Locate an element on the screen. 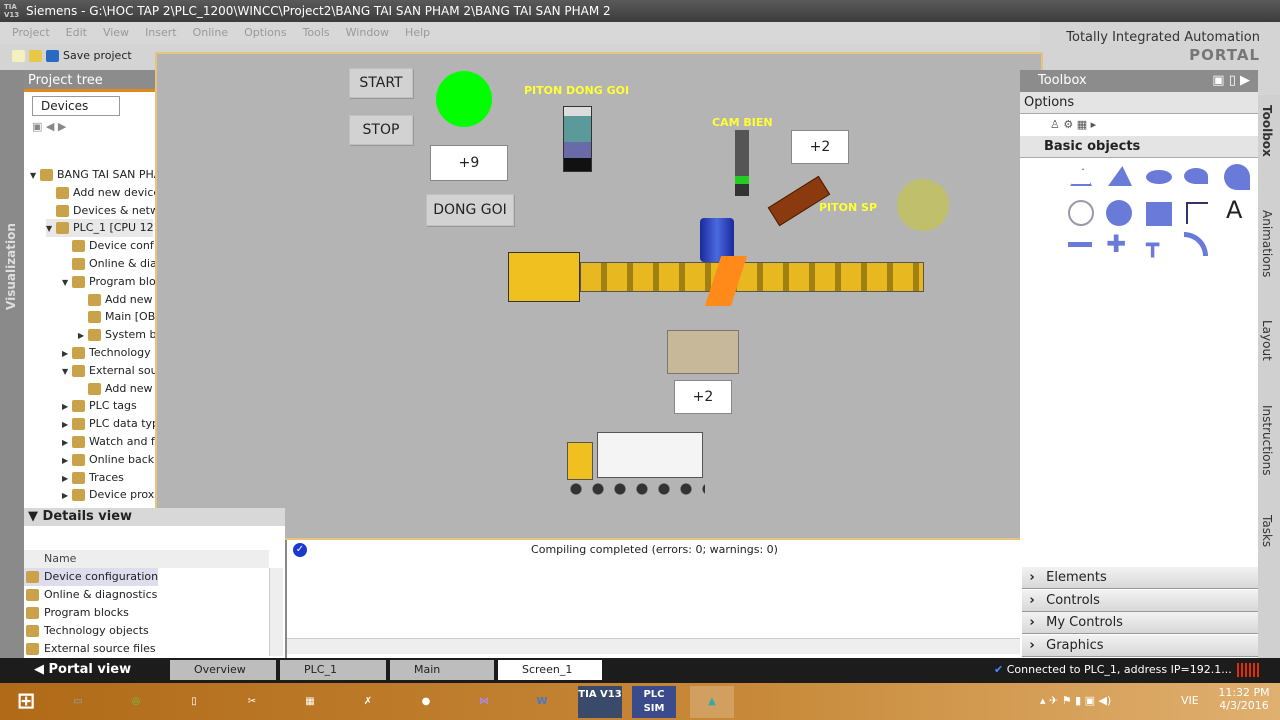 The image size is (1280, 720). language-indicator: VIE is located at coordinates (1190, 700).